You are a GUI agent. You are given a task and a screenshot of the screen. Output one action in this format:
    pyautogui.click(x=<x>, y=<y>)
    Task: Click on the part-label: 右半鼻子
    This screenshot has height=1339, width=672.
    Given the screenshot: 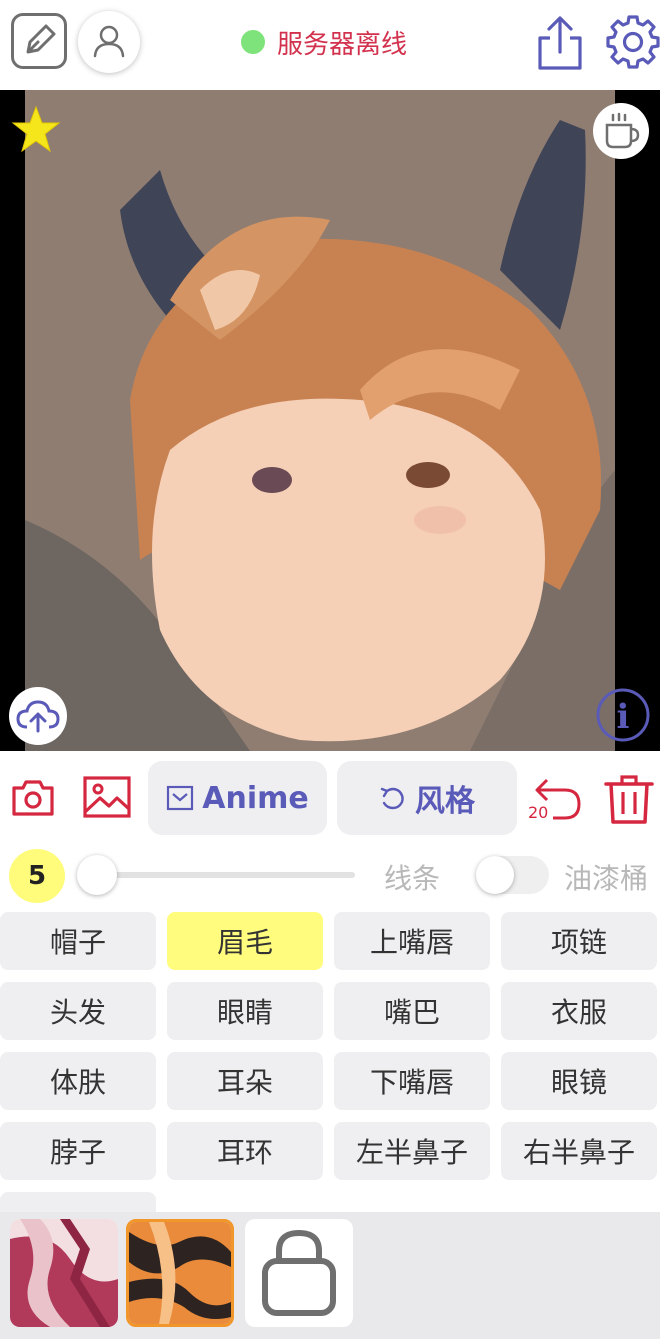 What is the action you would take?
    pyautogui.click(x=578, y=1152)
    